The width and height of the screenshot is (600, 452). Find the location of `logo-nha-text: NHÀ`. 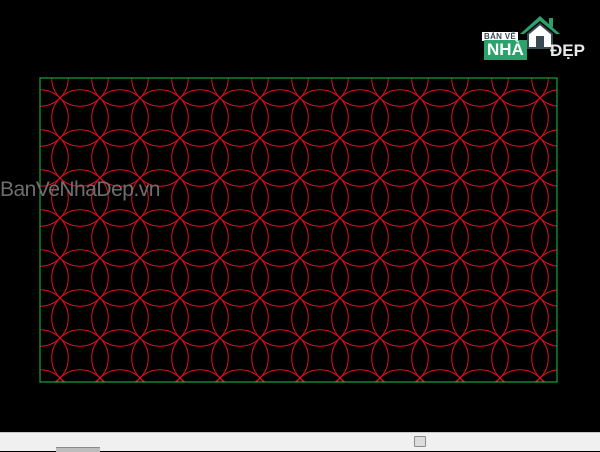

logo-nha-text: NHÀ is located at coordinates (505, 50).